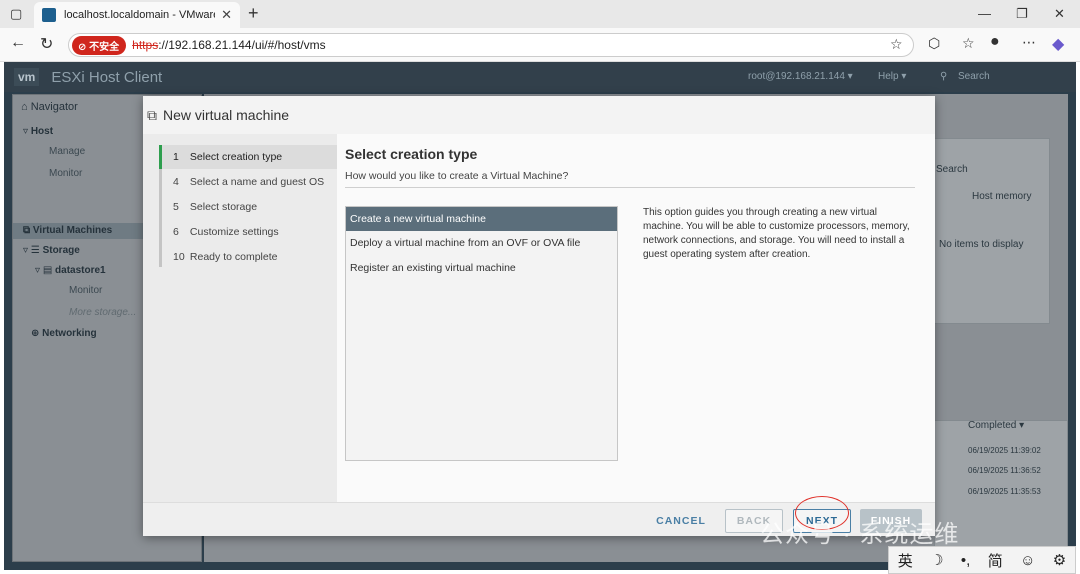  Describe the element at coordinates (36, 250) in the screenshot. I see `storage-icon: ☰` at that location.